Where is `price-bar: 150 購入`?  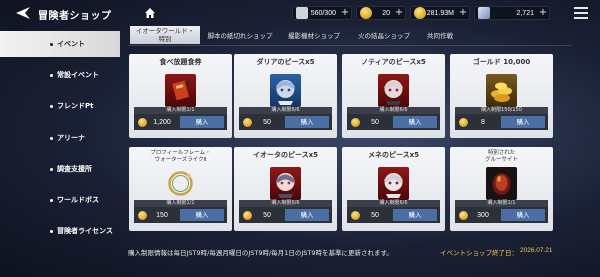 price-bar: 150 購入 is located at coordinates (180, 215).